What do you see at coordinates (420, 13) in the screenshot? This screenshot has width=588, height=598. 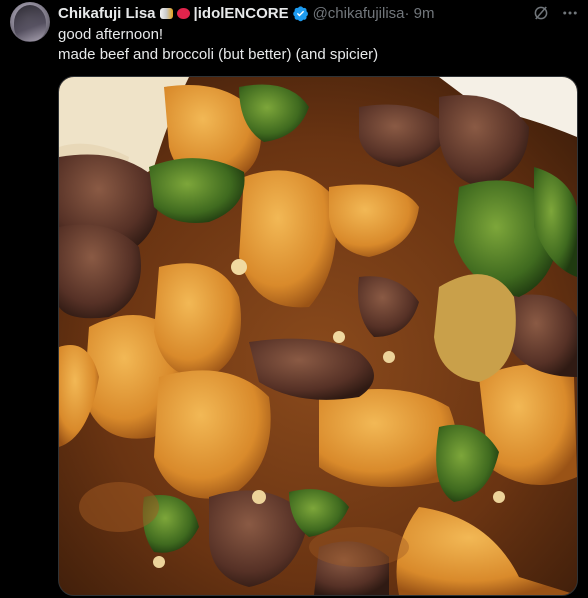 I see `post-time: · 9m` at bounding box center [420, 13].